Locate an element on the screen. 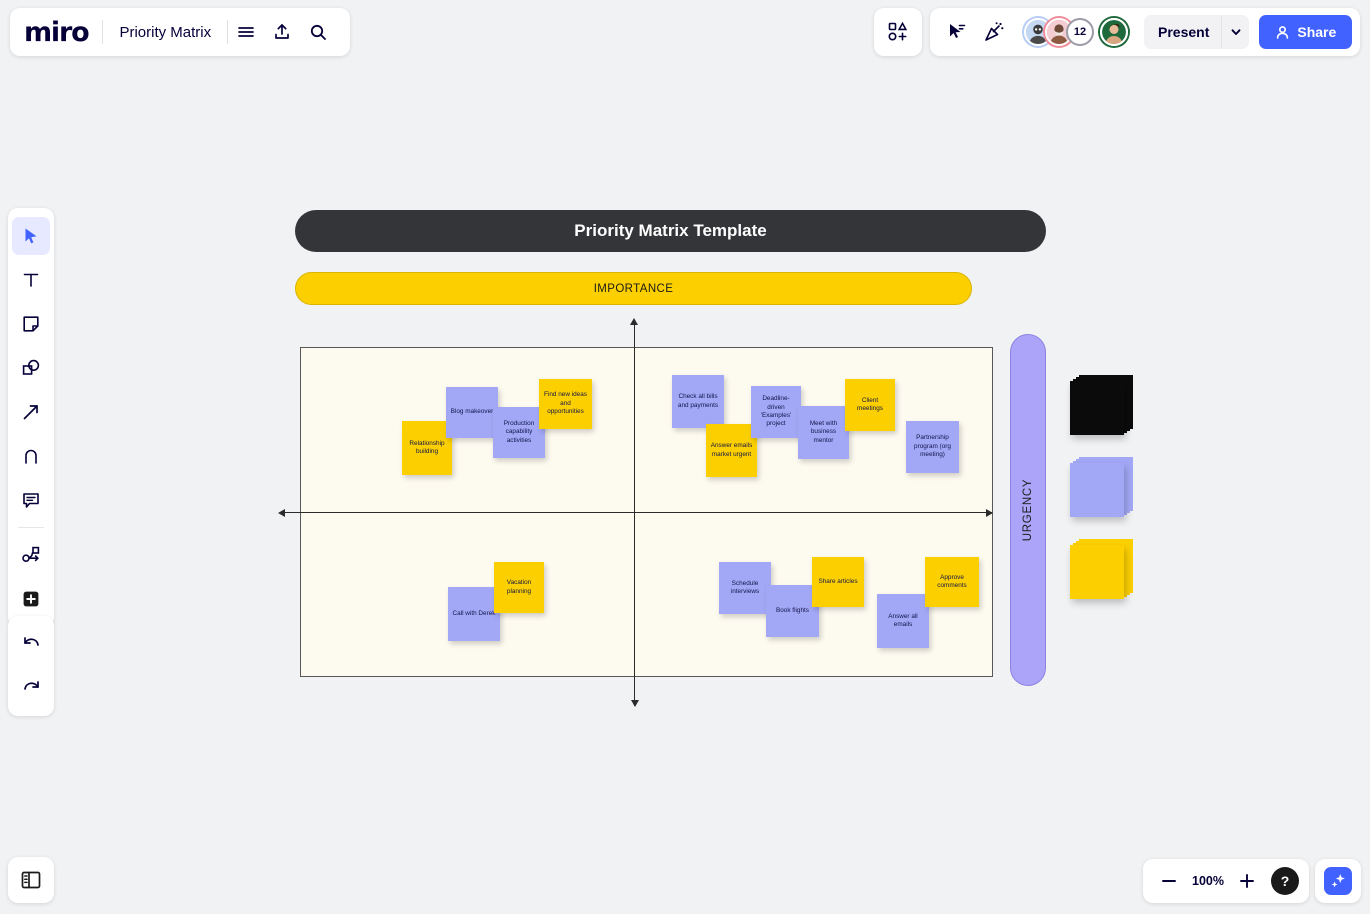  yellow-sticky-stack is located at coordinates (1102, 574).